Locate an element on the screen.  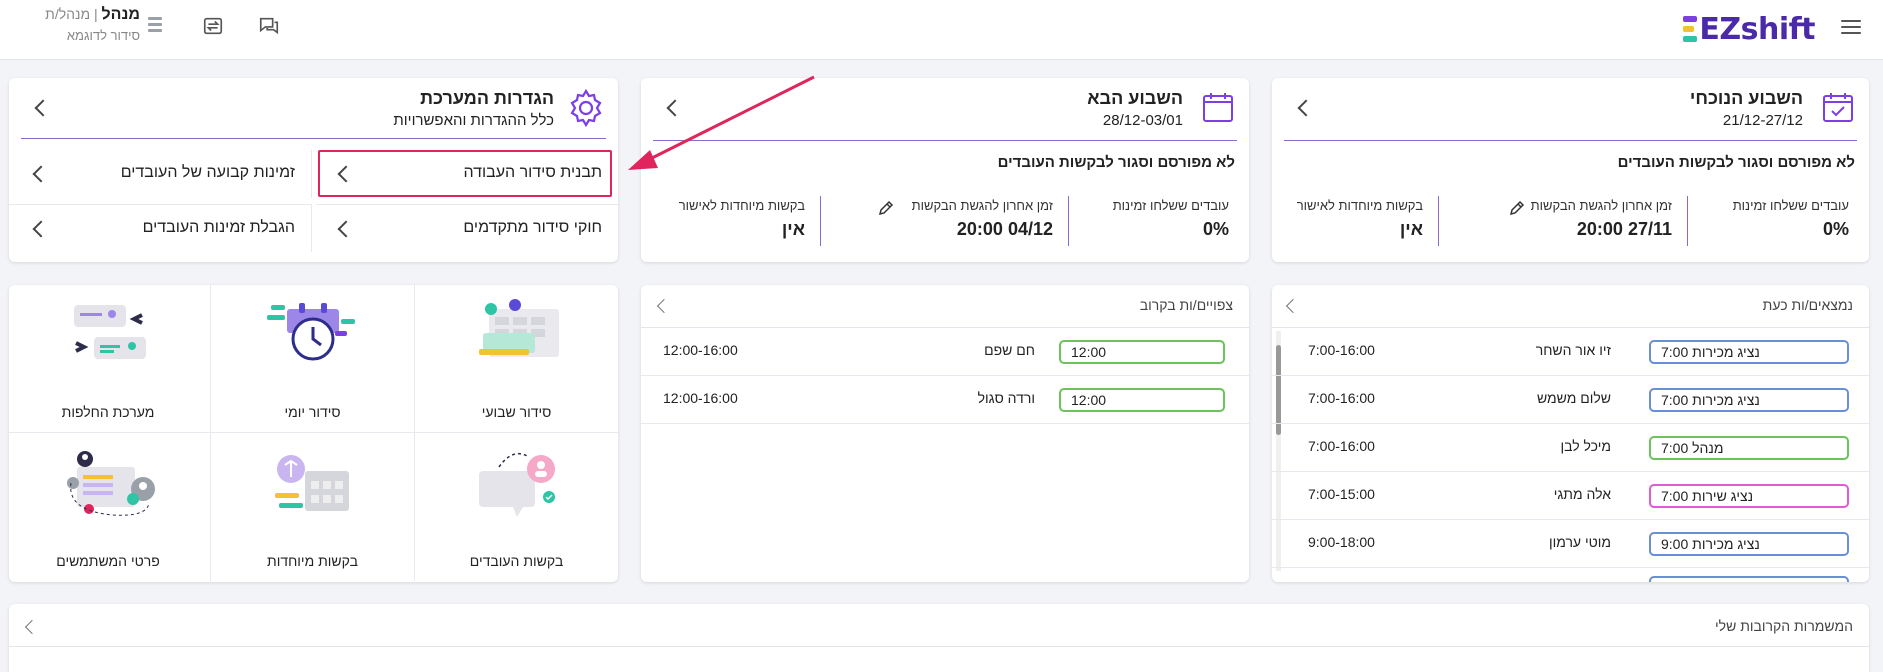
feature-employee-requests: בקשות העובדים is located at coordinates (516, 507).